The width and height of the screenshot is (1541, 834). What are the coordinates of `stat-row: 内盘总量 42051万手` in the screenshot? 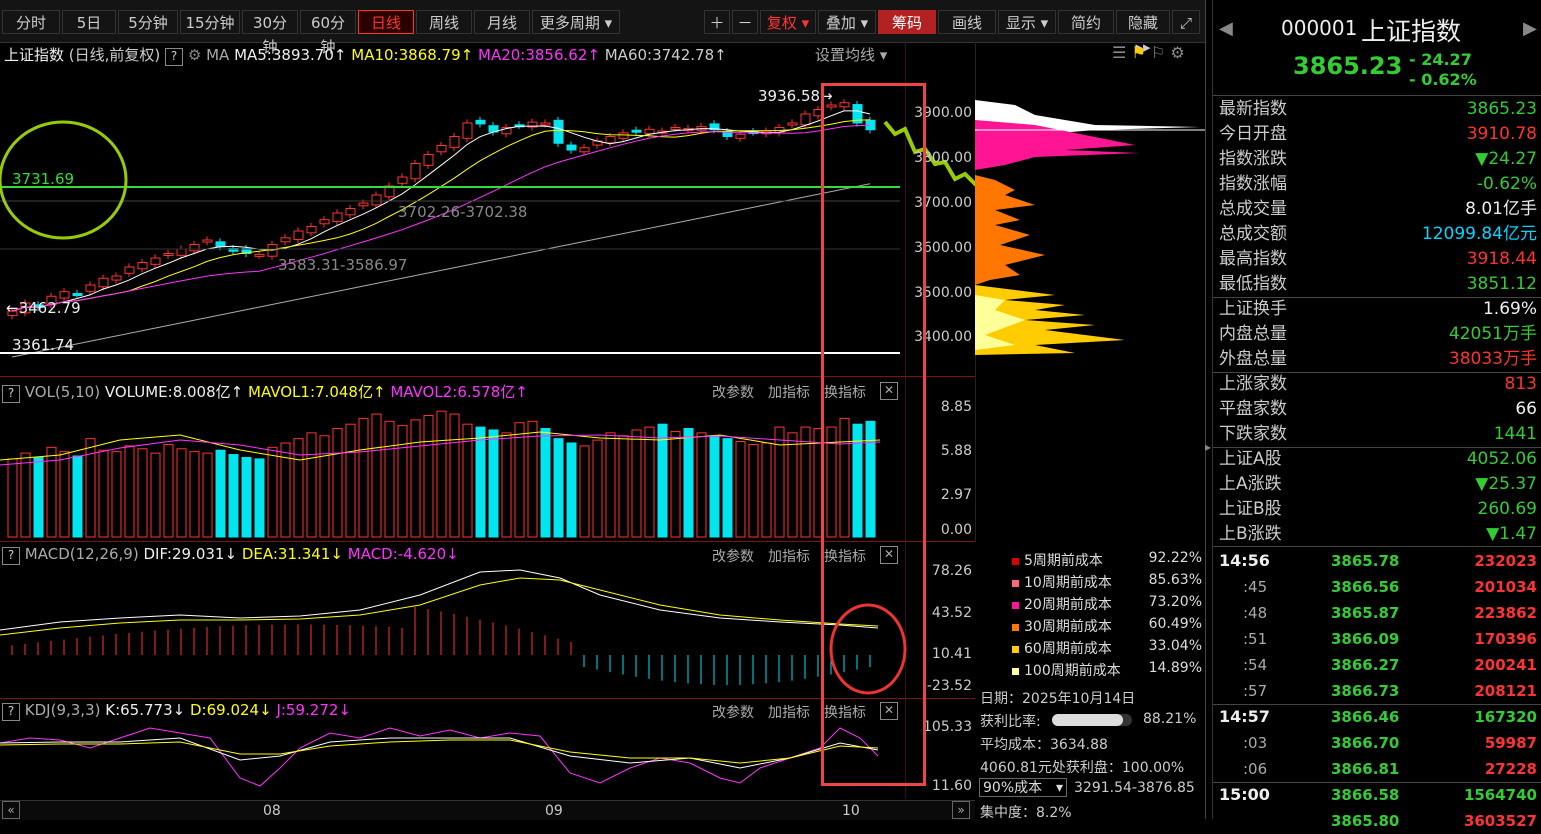 It's located at (1379, 334).